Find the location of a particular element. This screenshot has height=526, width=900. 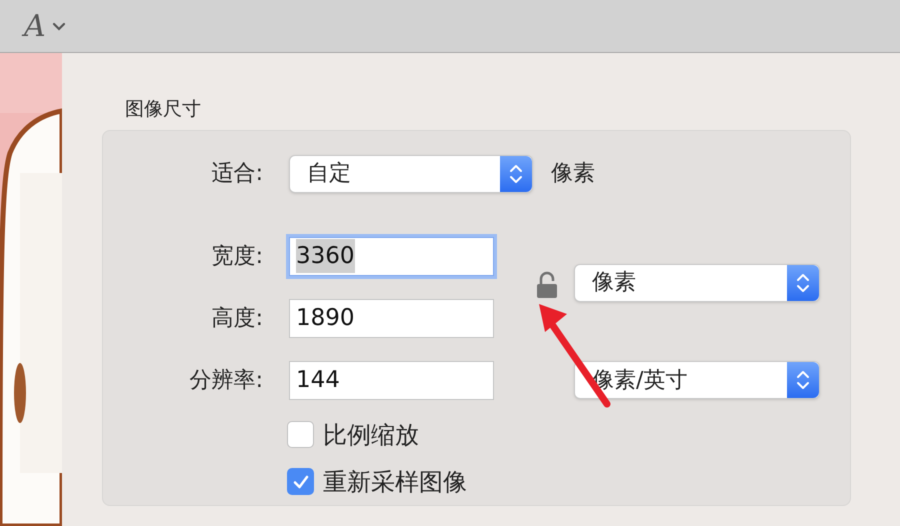

text-field: 1890 is located at coordinates (391, 318).